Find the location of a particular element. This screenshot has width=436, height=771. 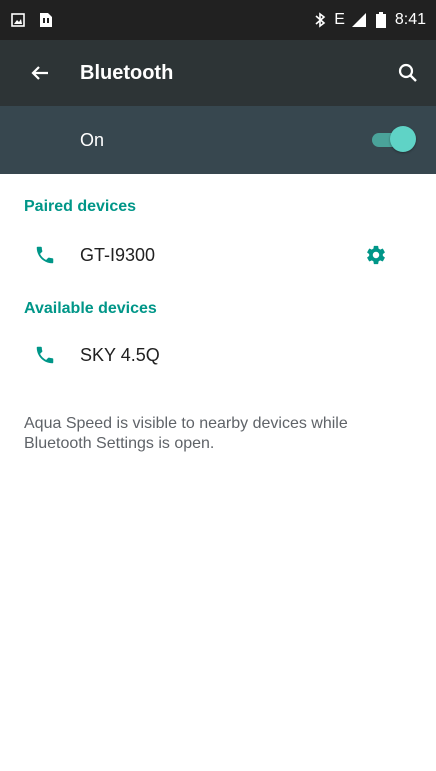

battery-icon is located at coordinates (381, 20).